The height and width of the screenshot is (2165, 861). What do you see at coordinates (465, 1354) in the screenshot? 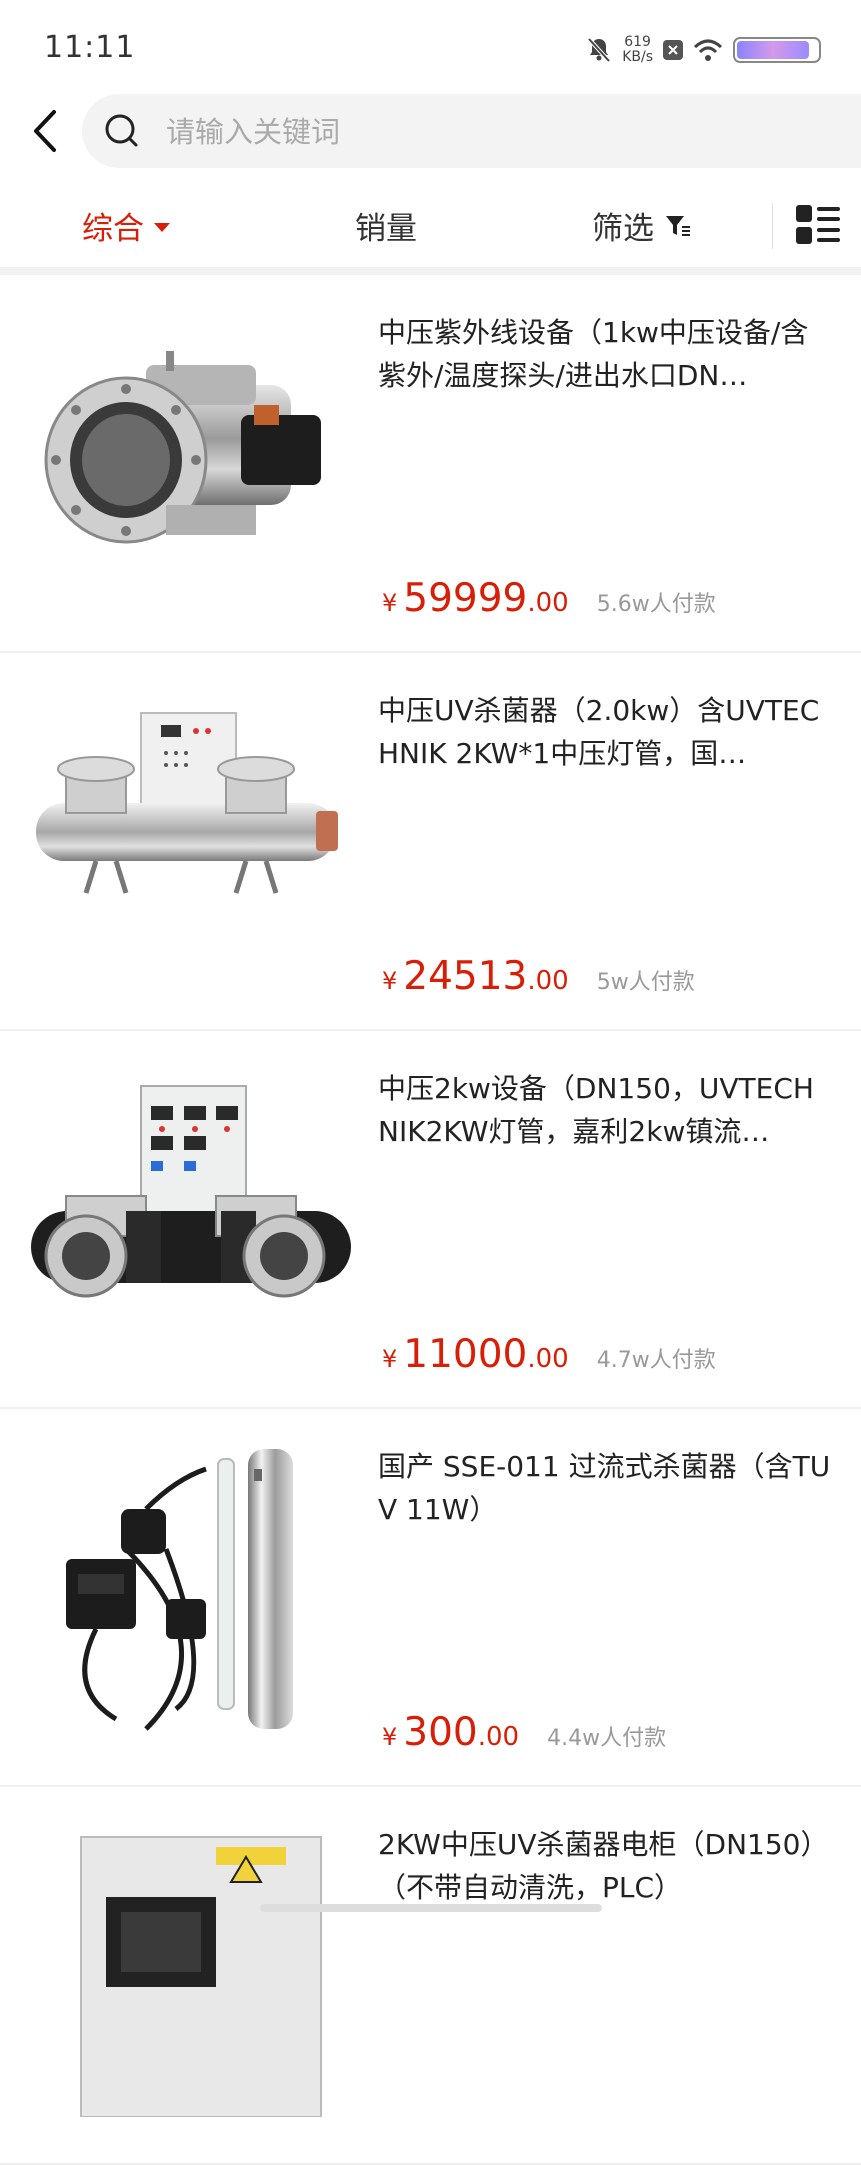
I see `price-integer: 11000` at bounding box center [465, 1354].